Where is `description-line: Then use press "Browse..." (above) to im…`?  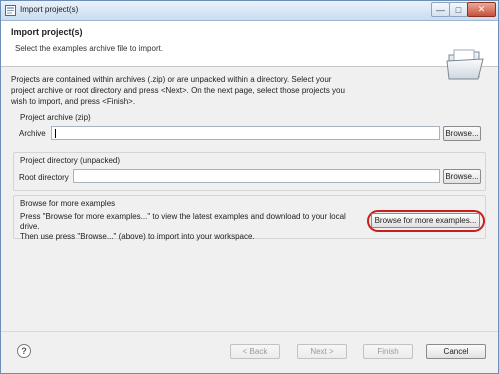
description-line: Then use press "Browse..." (above) to im… is located at coordinates (137, 236).